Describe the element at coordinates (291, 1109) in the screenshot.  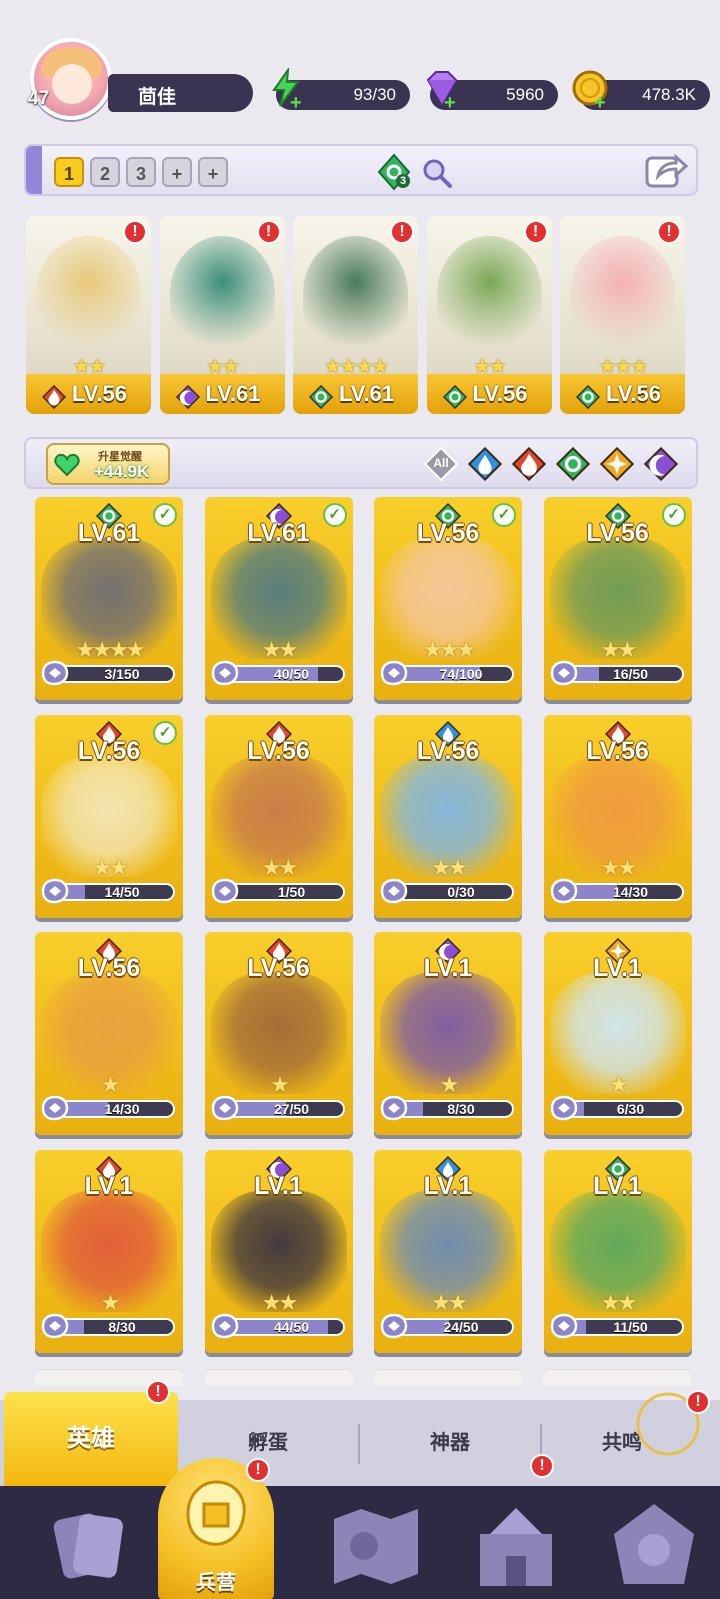
I see `shard-progress-text: 27/50` at that location.